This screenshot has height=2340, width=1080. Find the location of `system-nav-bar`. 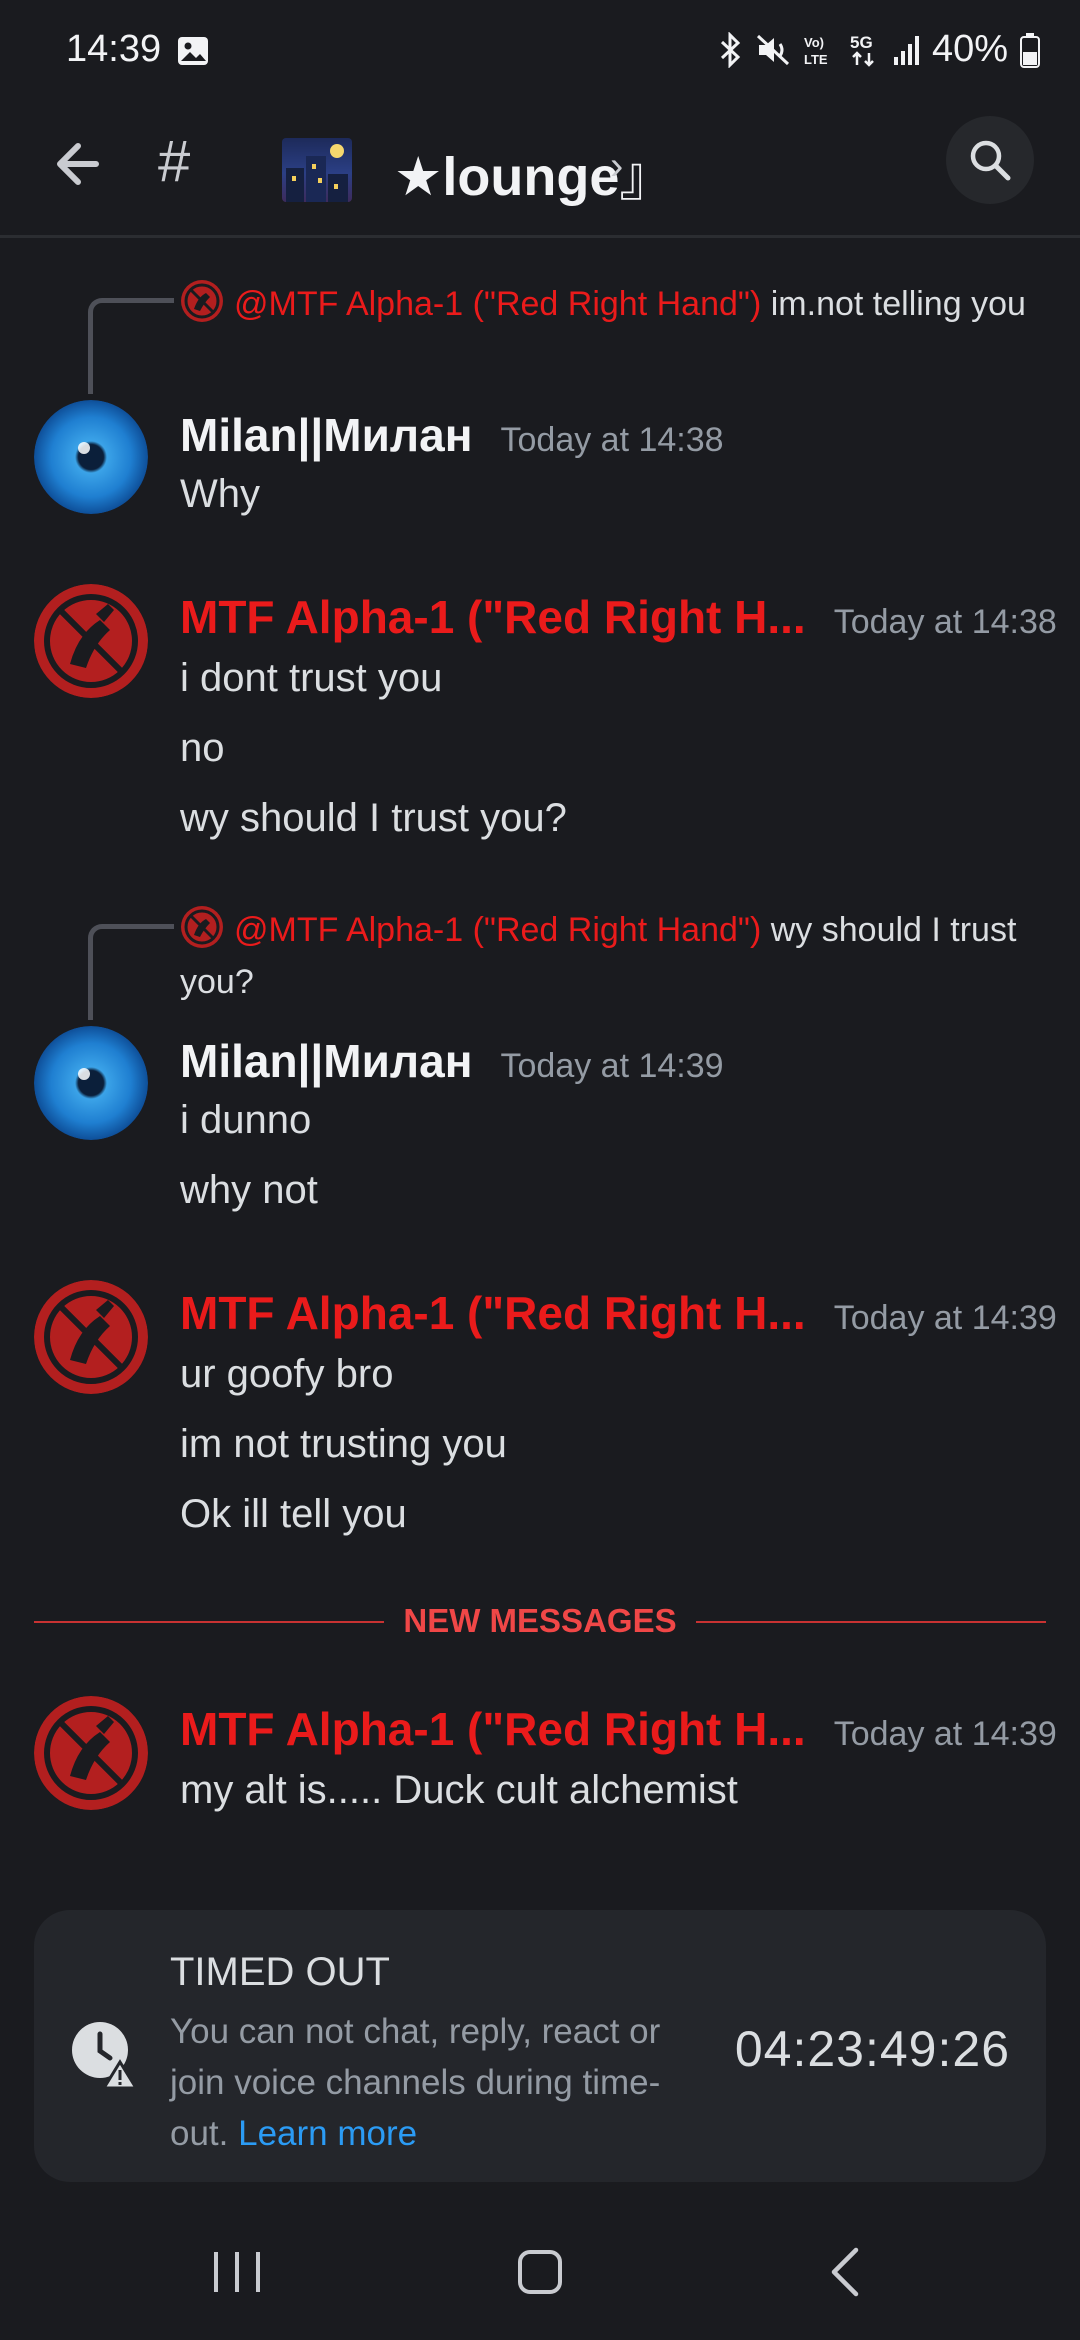

system-nav-bar is located at coordinates (540, 2270).